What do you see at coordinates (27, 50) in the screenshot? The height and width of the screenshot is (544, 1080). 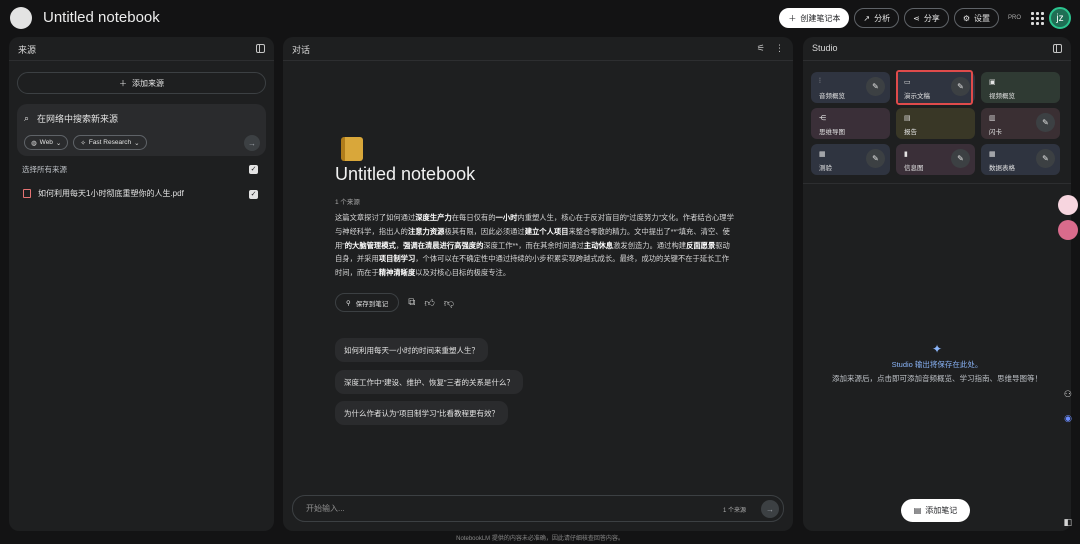 I see `sources-title: 来源` at bounding box center [27, 50].